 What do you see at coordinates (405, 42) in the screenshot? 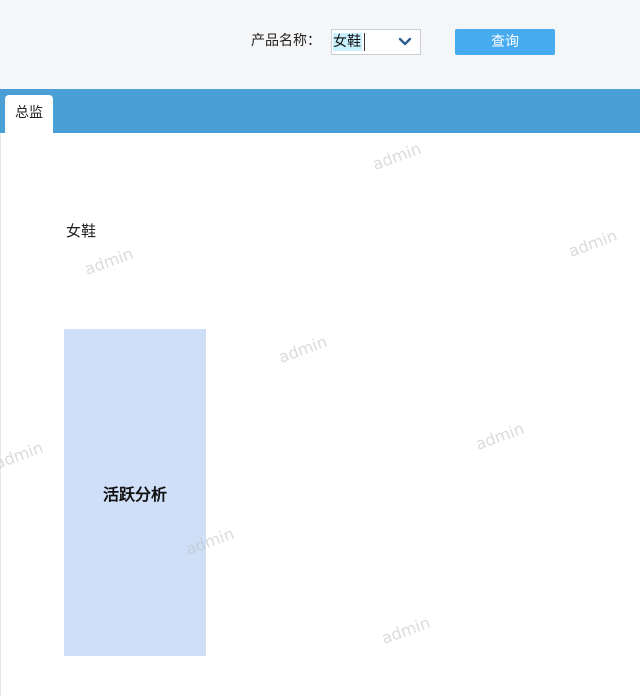
I see `chevron-down-icon` at bounding box center [405, 42].